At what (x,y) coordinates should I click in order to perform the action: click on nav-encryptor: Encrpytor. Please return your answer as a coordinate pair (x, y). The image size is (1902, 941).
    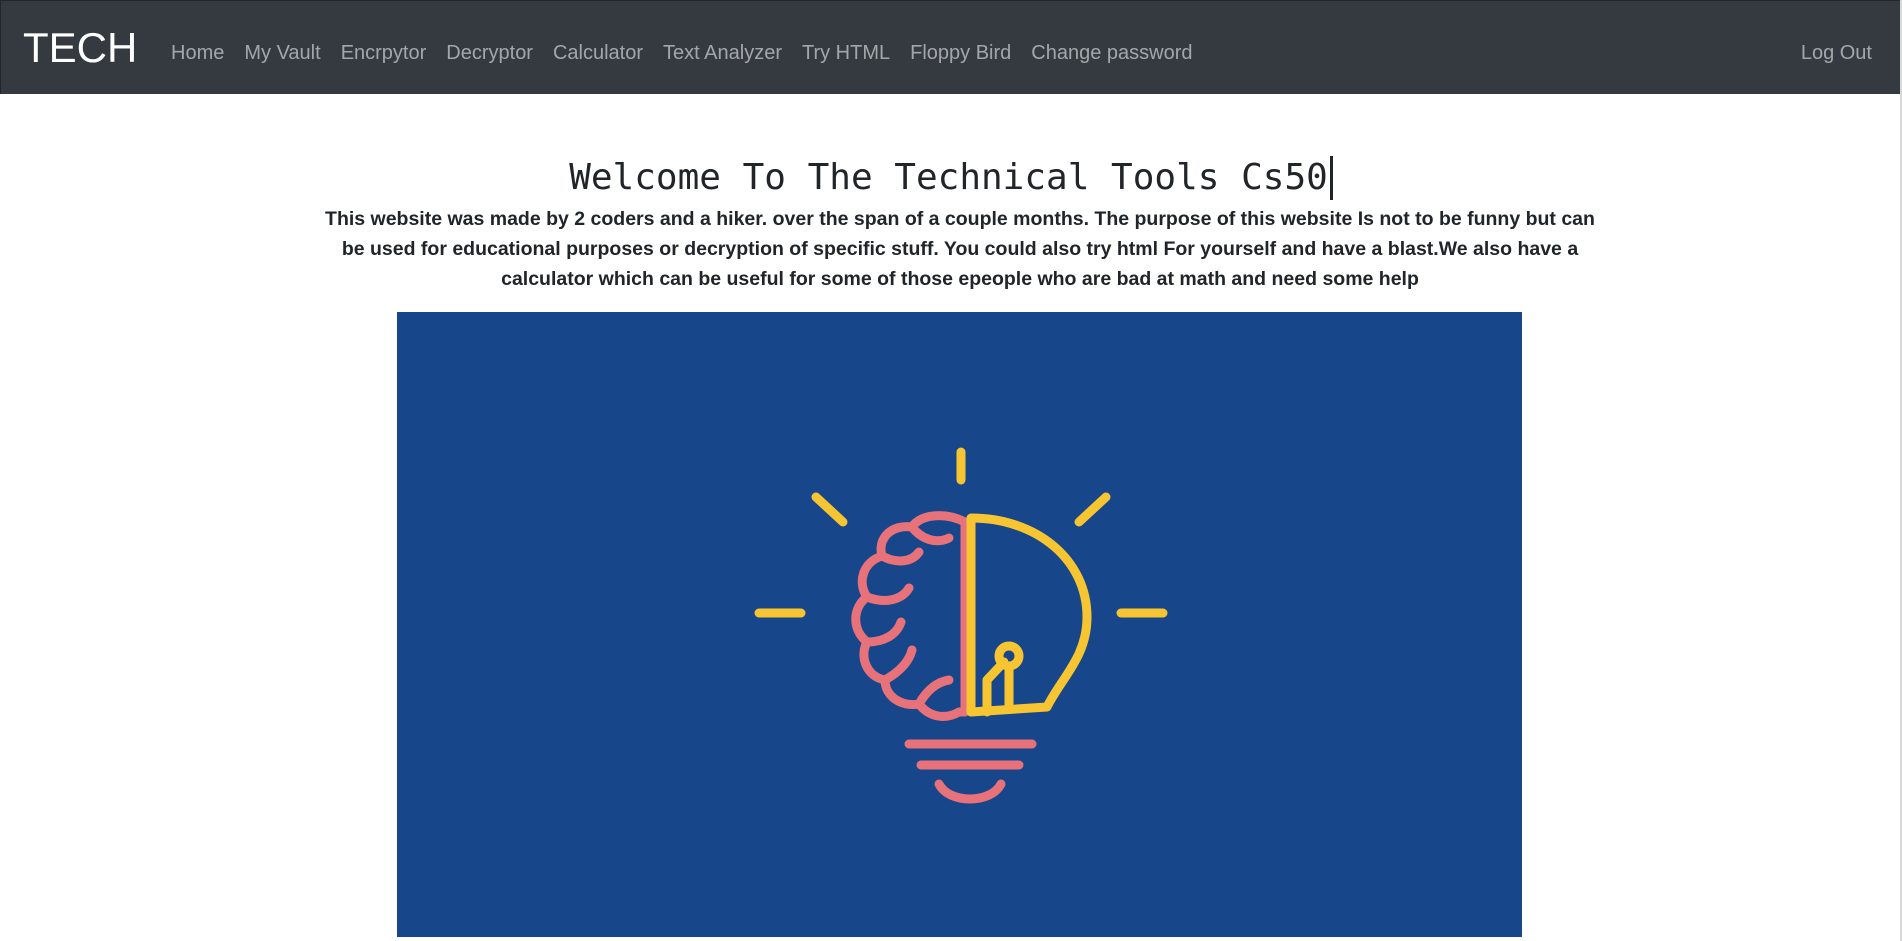
    Looking at the image, I should click on (384, 53).